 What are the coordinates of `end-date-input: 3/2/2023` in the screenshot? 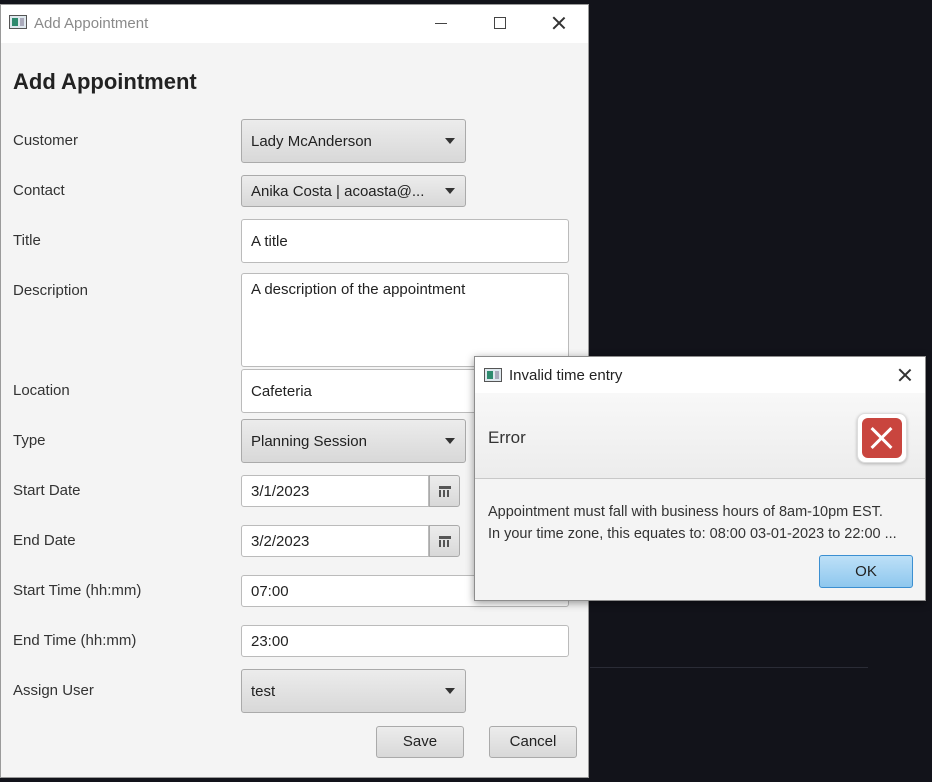 It's located at (335, 541).